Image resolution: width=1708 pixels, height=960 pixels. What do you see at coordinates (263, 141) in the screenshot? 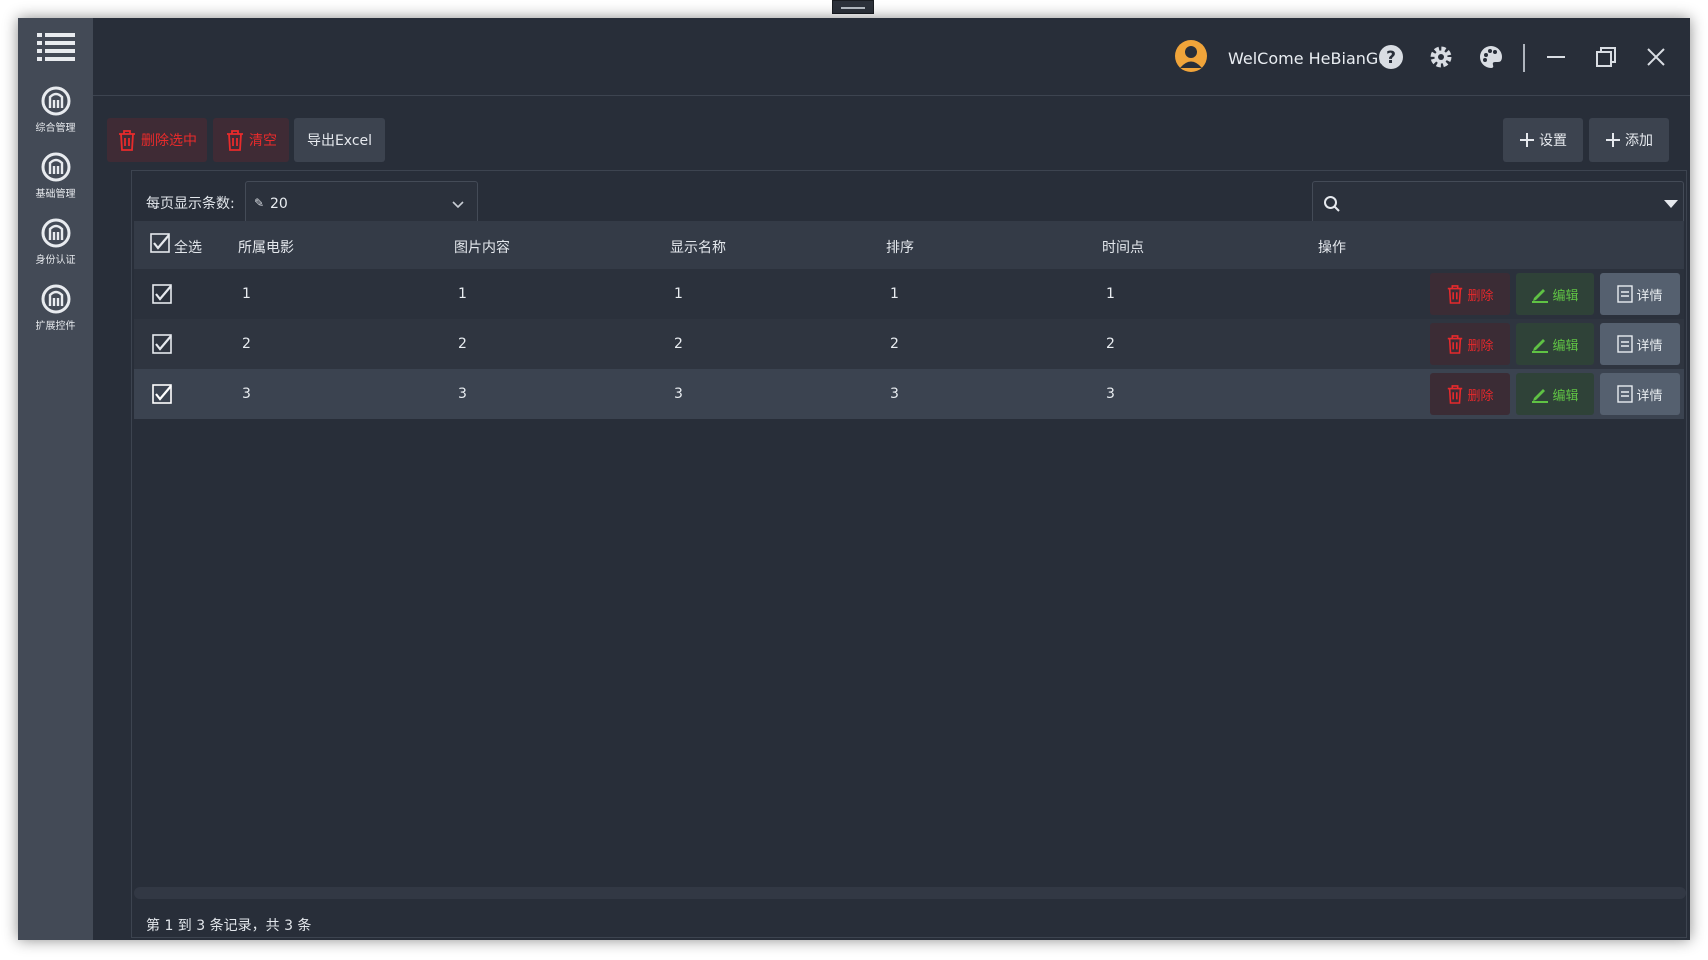
I see `clear-label: 清空` at bounding box center [263, 141].